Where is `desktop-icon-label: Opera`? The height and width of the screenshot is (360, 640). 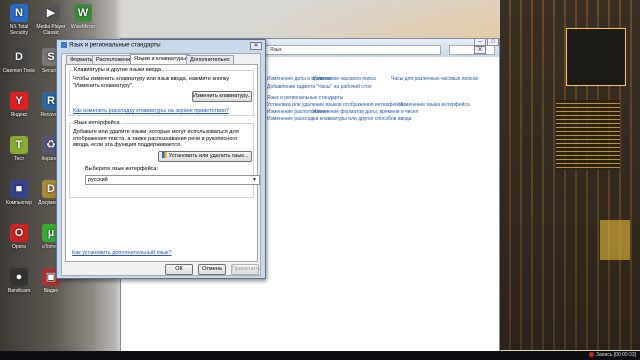
desktop-icon-label: Opera is located at coordinates (19, 247).